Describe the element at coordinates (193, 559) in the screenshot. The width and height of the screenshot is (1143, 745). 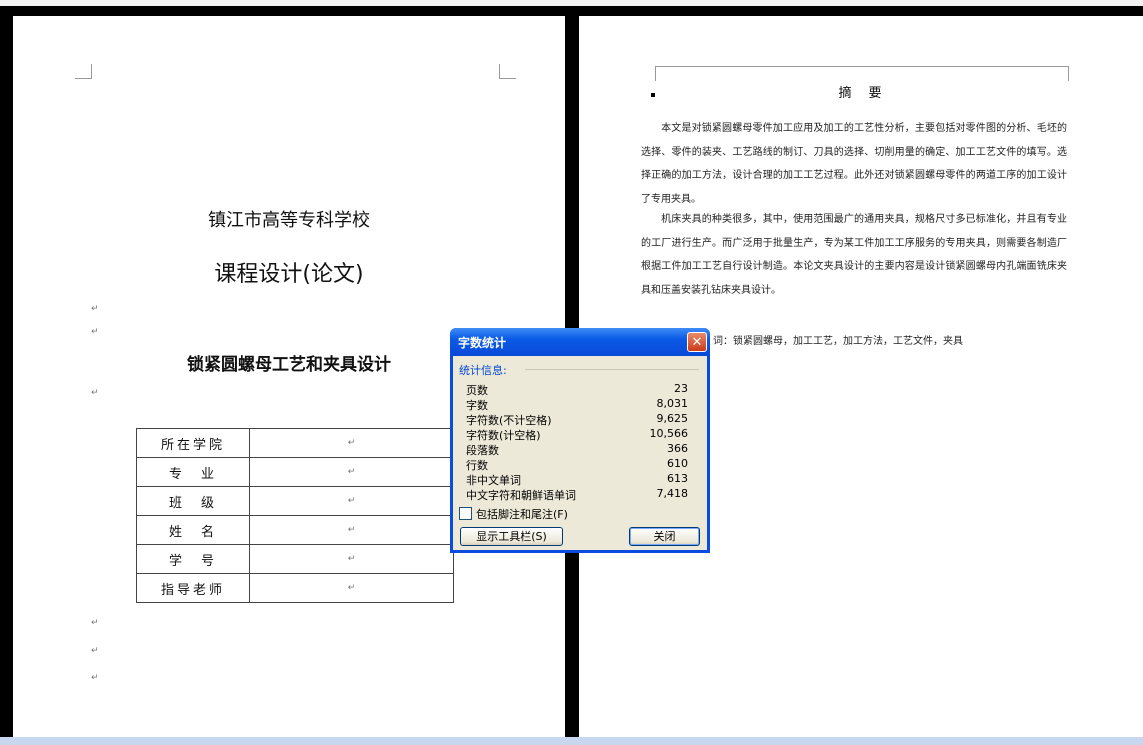
I see `table-label: 学 号` at that location.